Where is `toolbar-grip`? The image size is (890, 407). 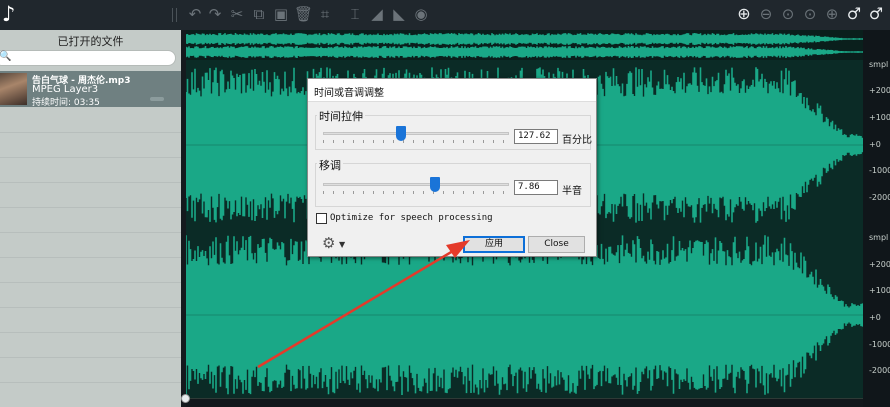 toolbar-grip is located at coordinates (174, 15).